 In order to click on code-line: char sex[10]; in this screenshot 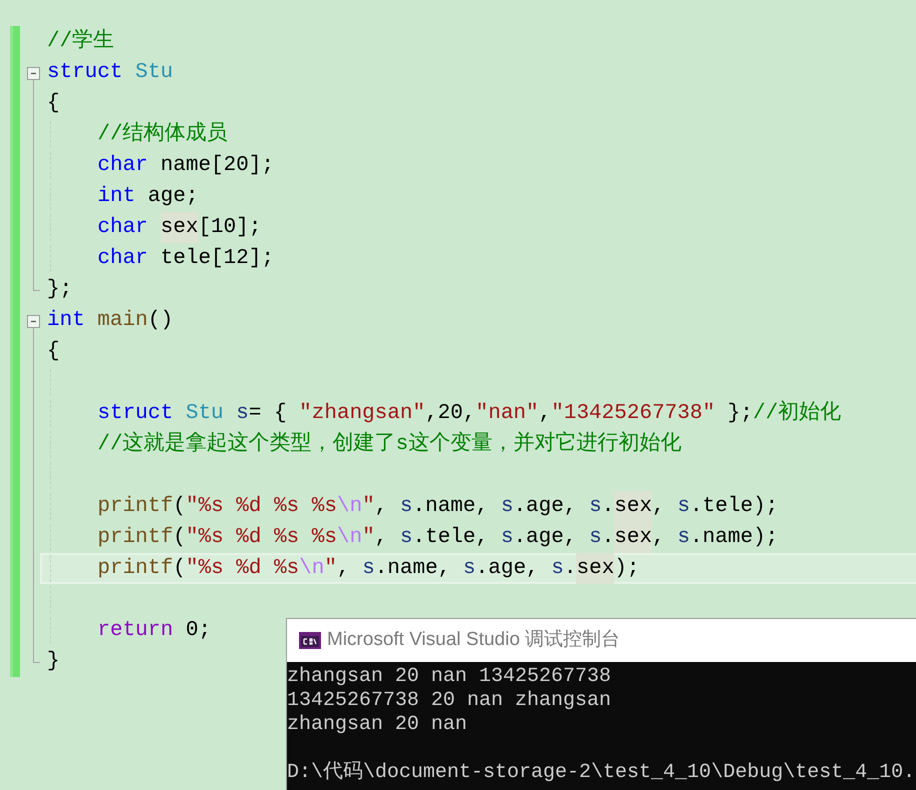, I will do `click(152, 227)`.